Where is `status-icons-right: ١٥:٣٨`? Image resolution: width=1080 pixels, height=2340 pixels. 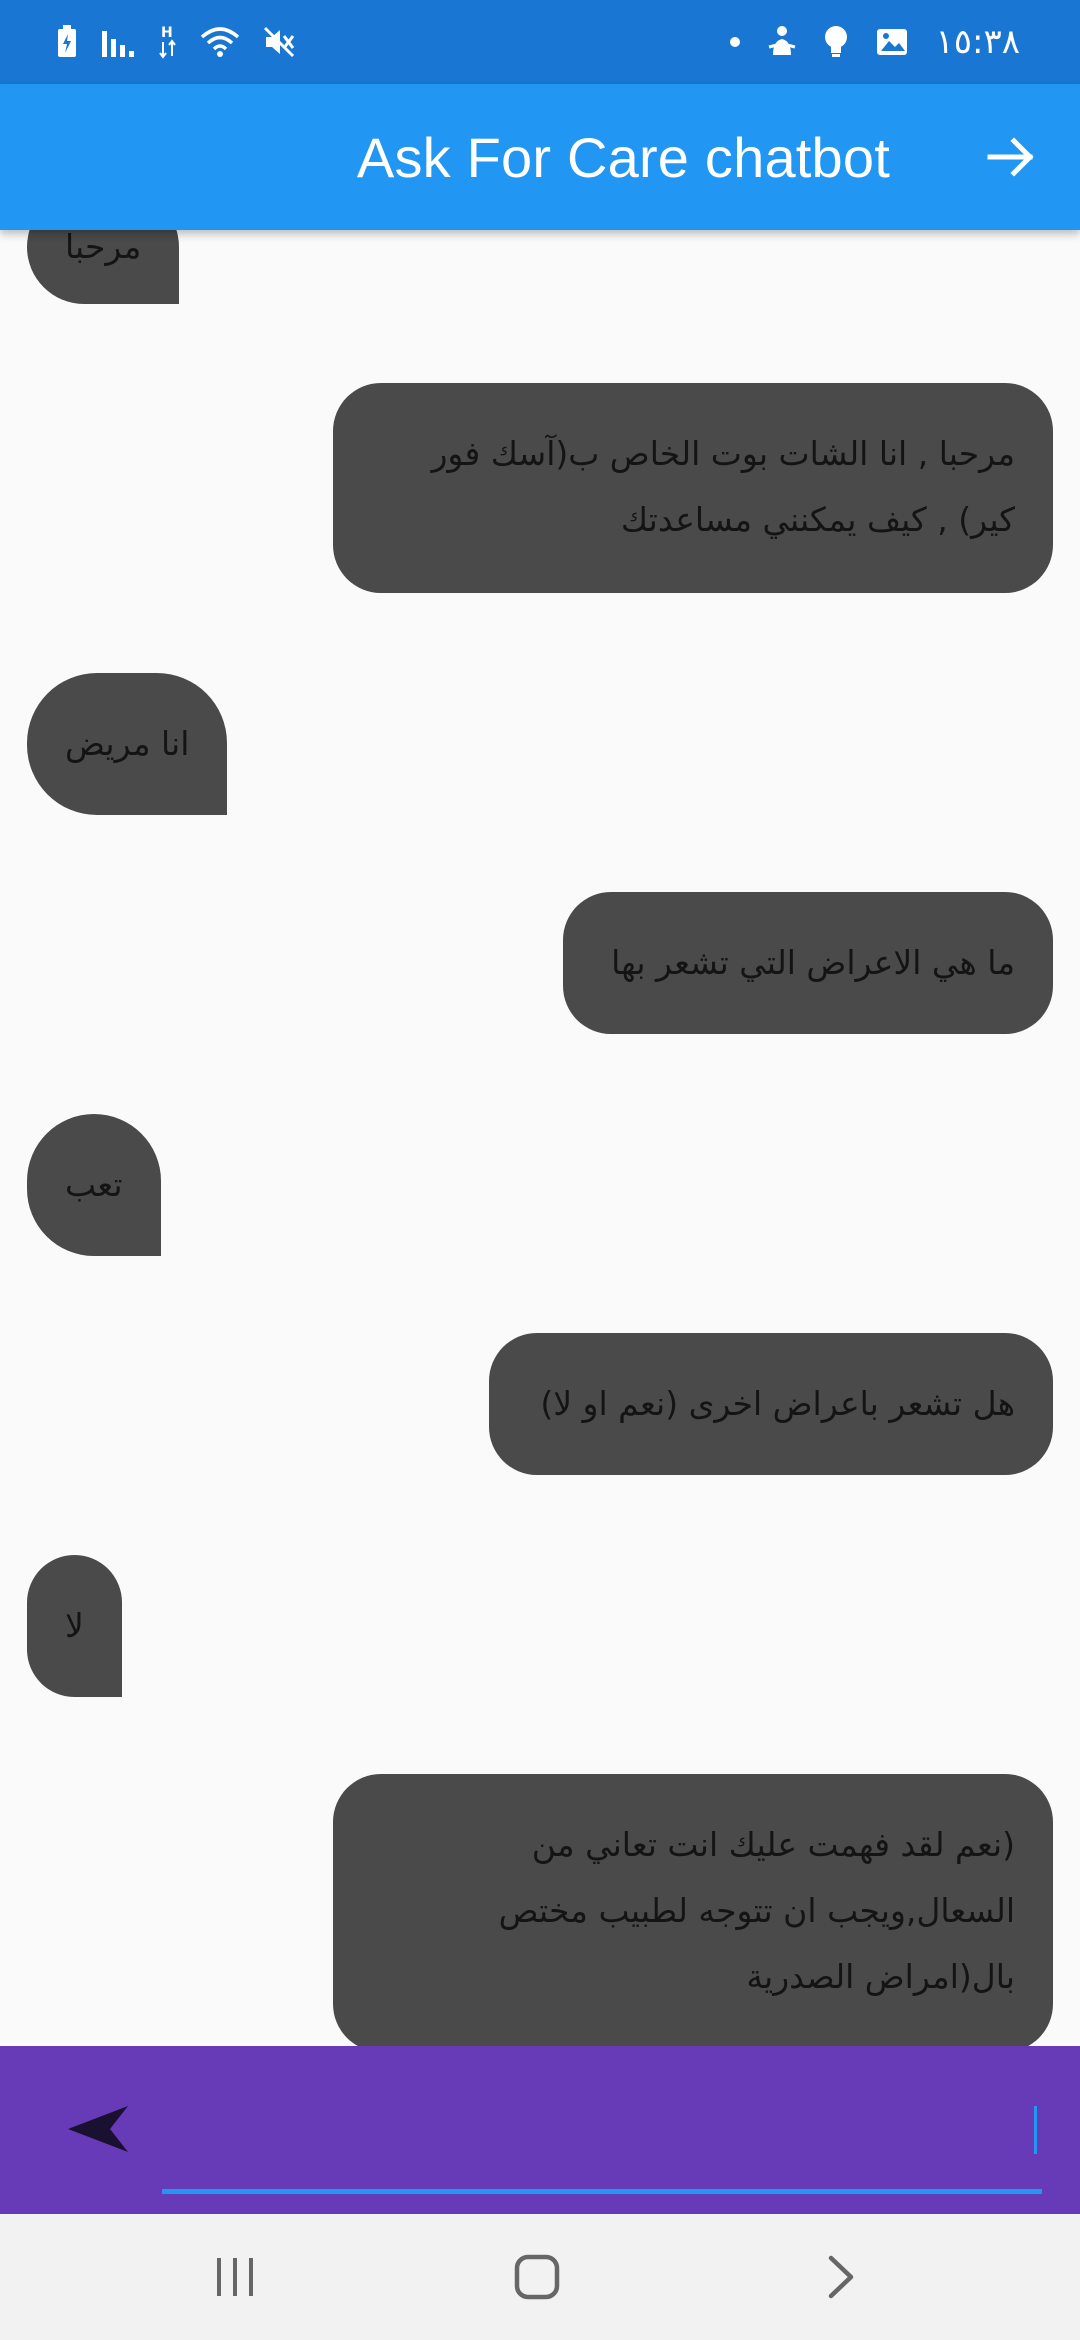 status-icons-right: ١٥:٣٨ is located at coordinates (874, 42).